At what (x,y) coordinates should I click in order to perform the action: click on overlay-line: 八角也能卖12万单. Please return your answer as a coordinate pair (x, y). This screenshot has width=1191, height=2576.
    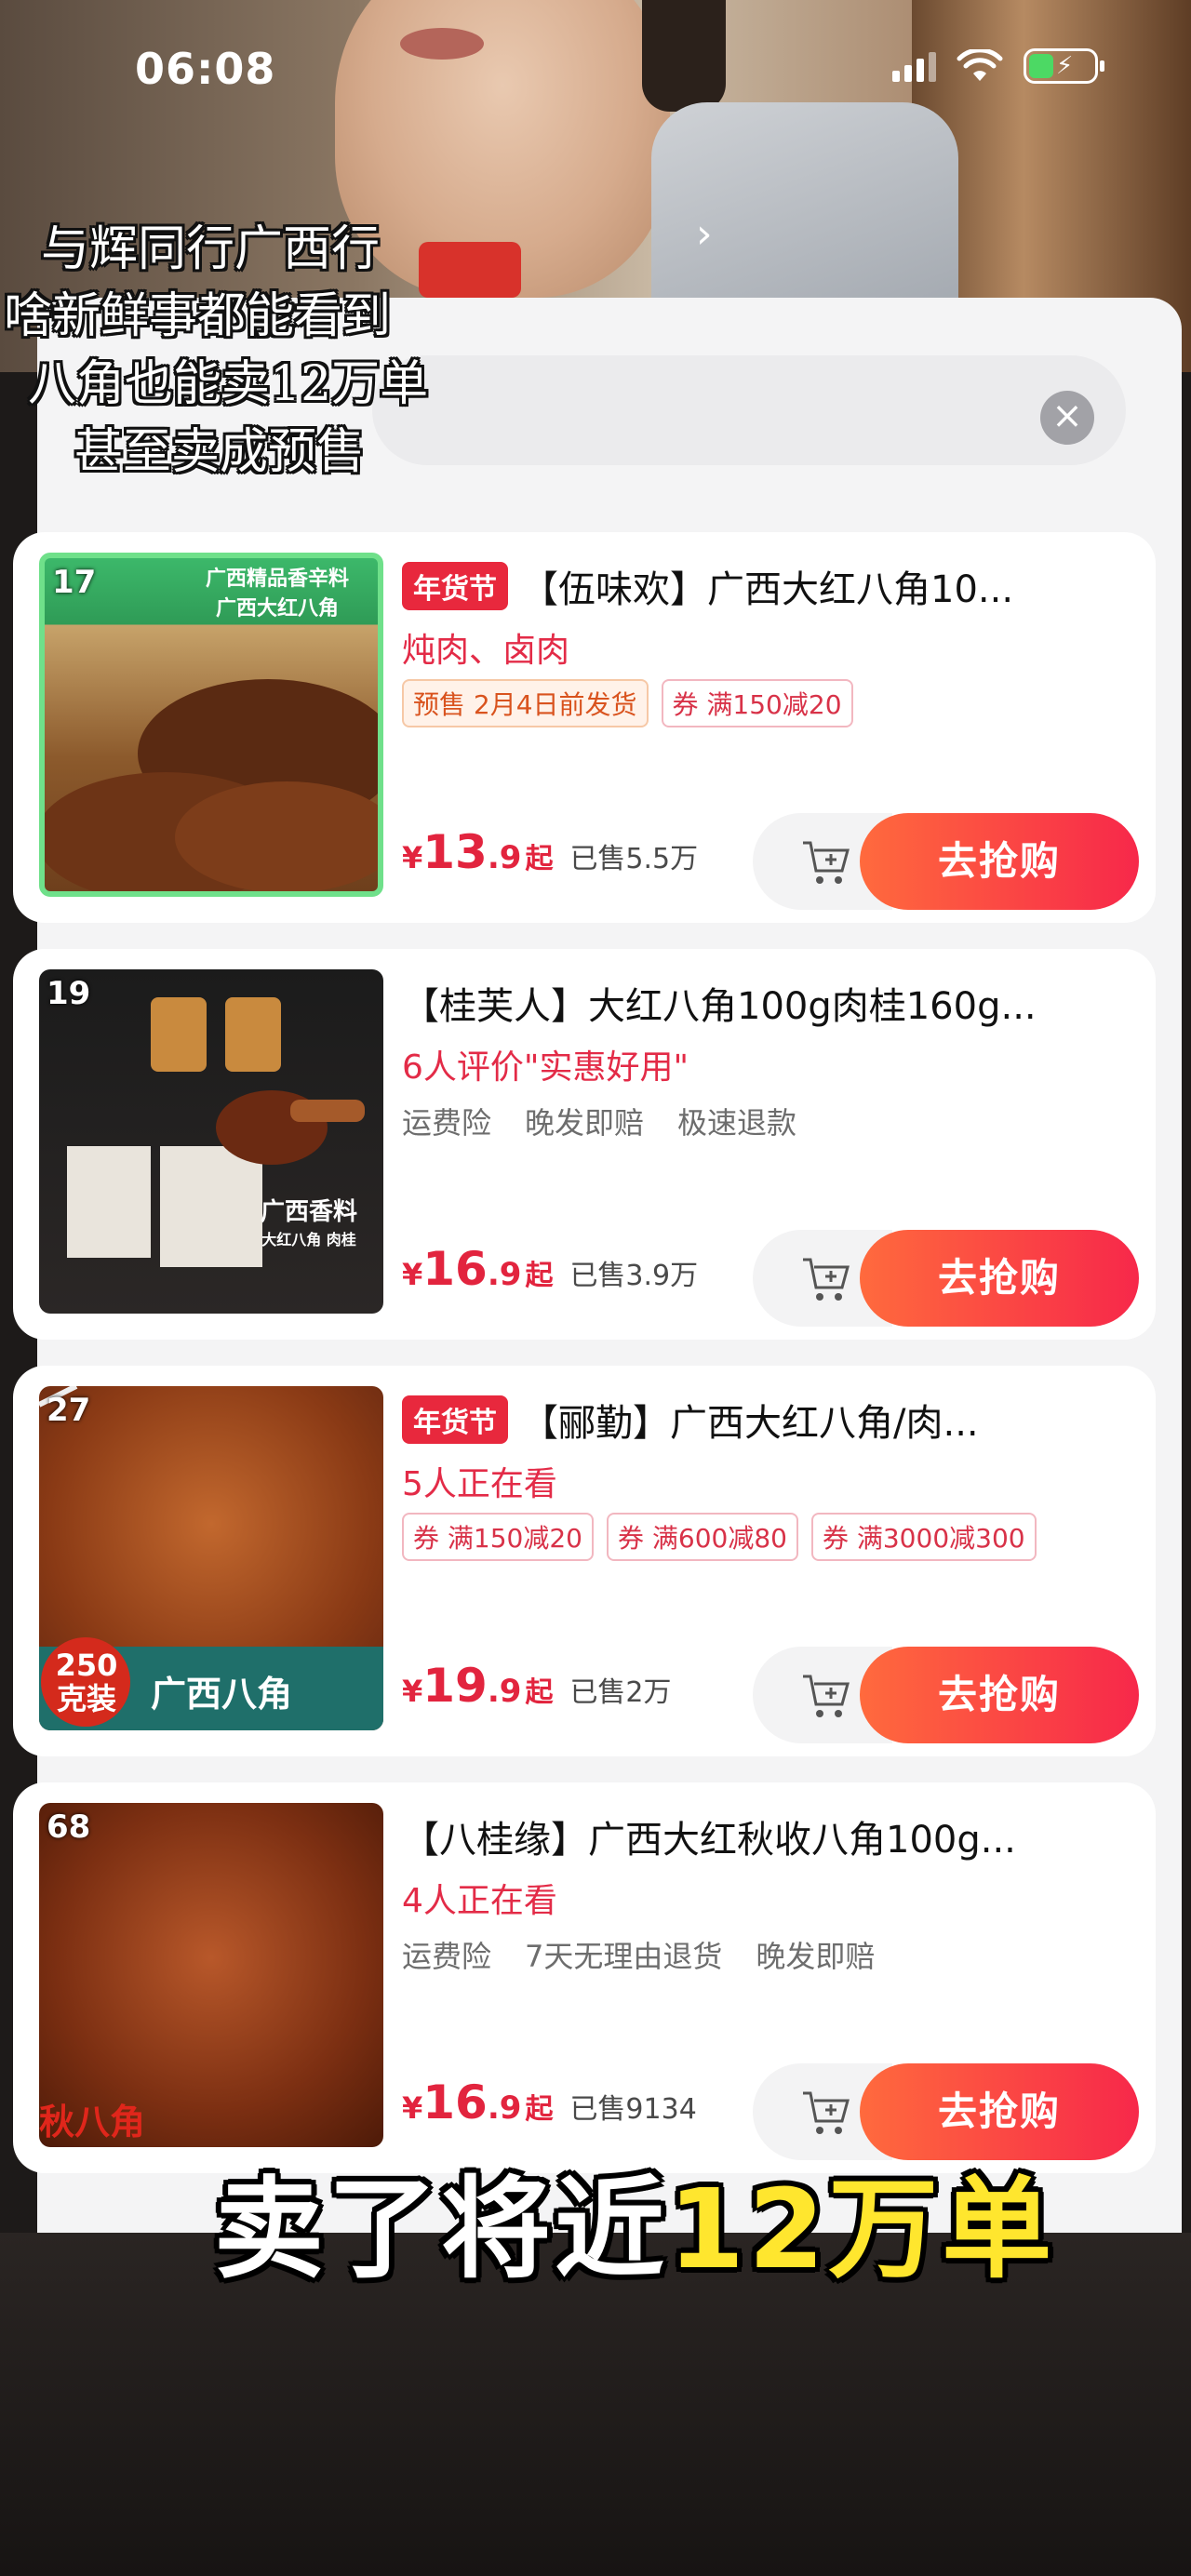
    Looking at the image, I should click on (228, 384).